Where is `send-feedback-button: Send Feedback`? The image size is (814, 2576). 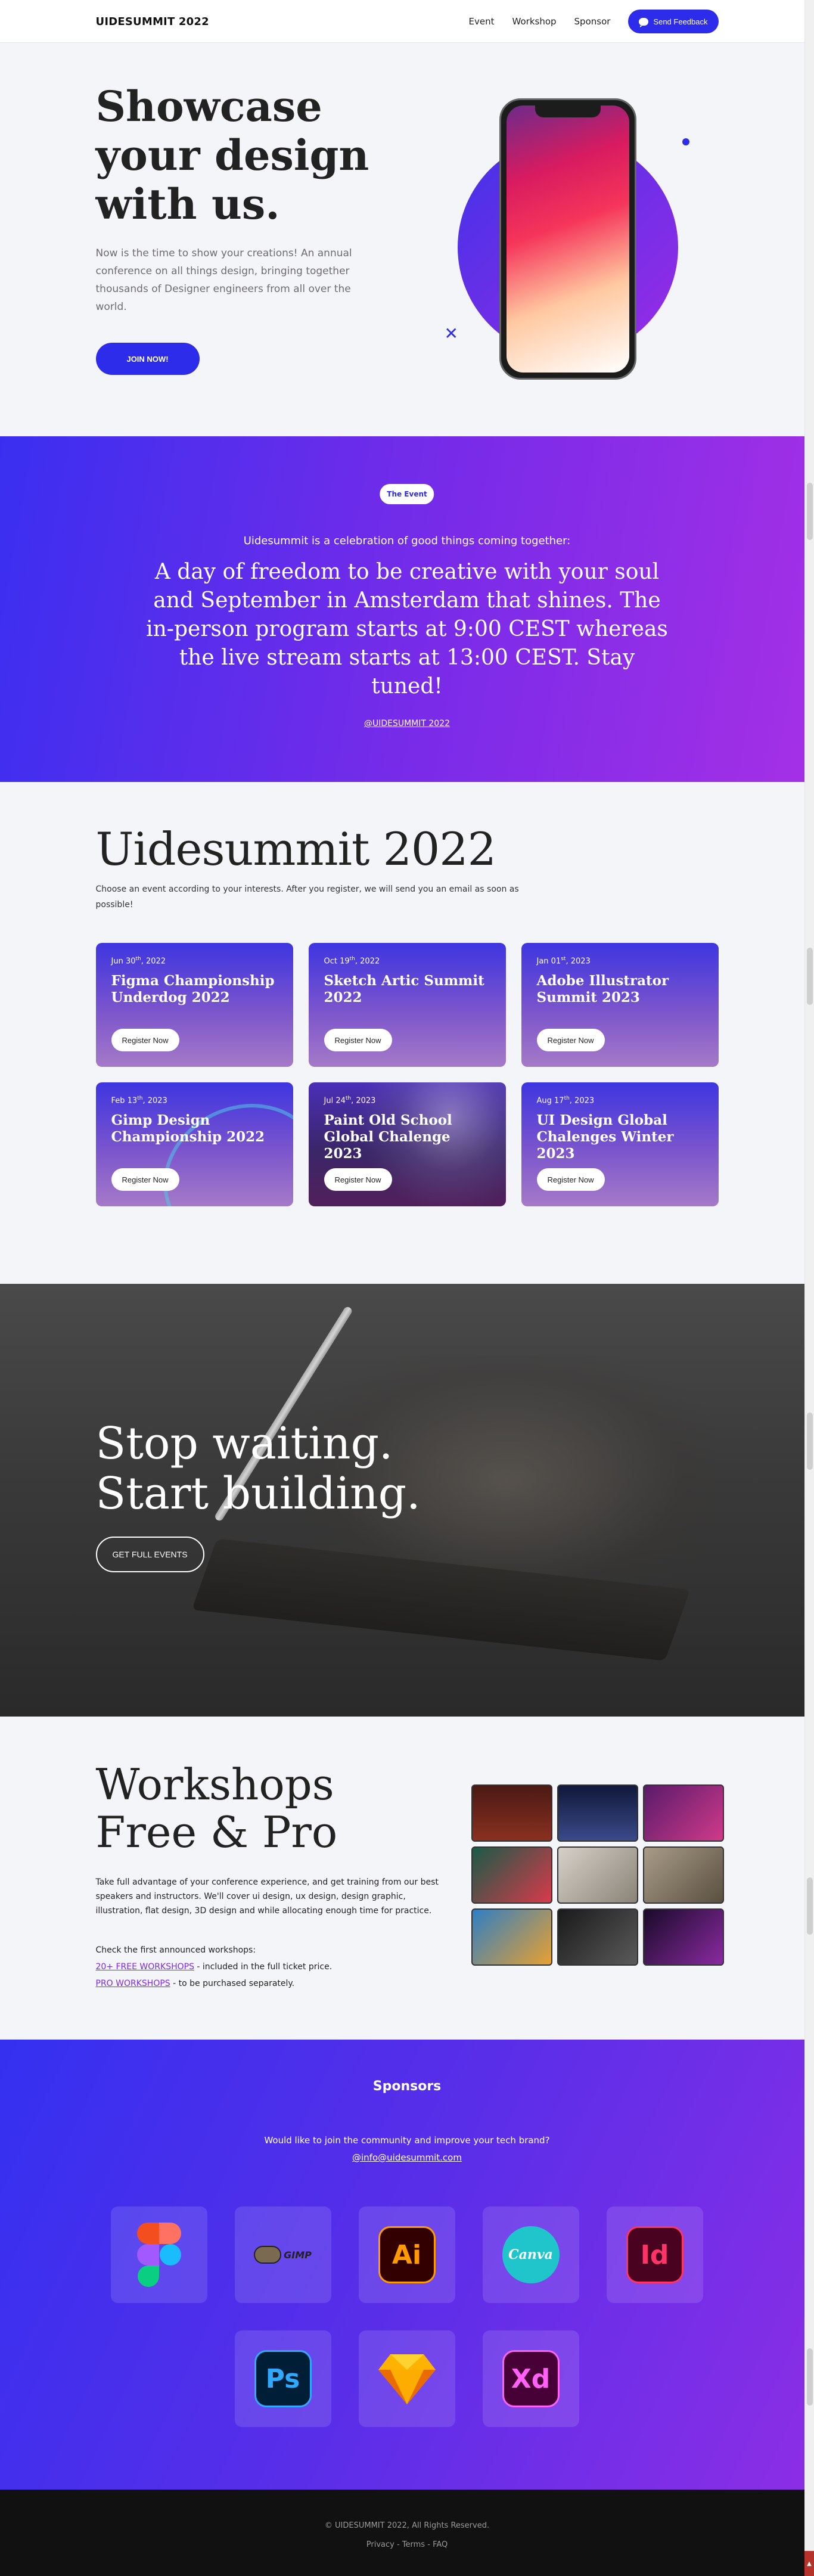 send-feedback-button: Send Feedback is located at coordinates (673, 22).